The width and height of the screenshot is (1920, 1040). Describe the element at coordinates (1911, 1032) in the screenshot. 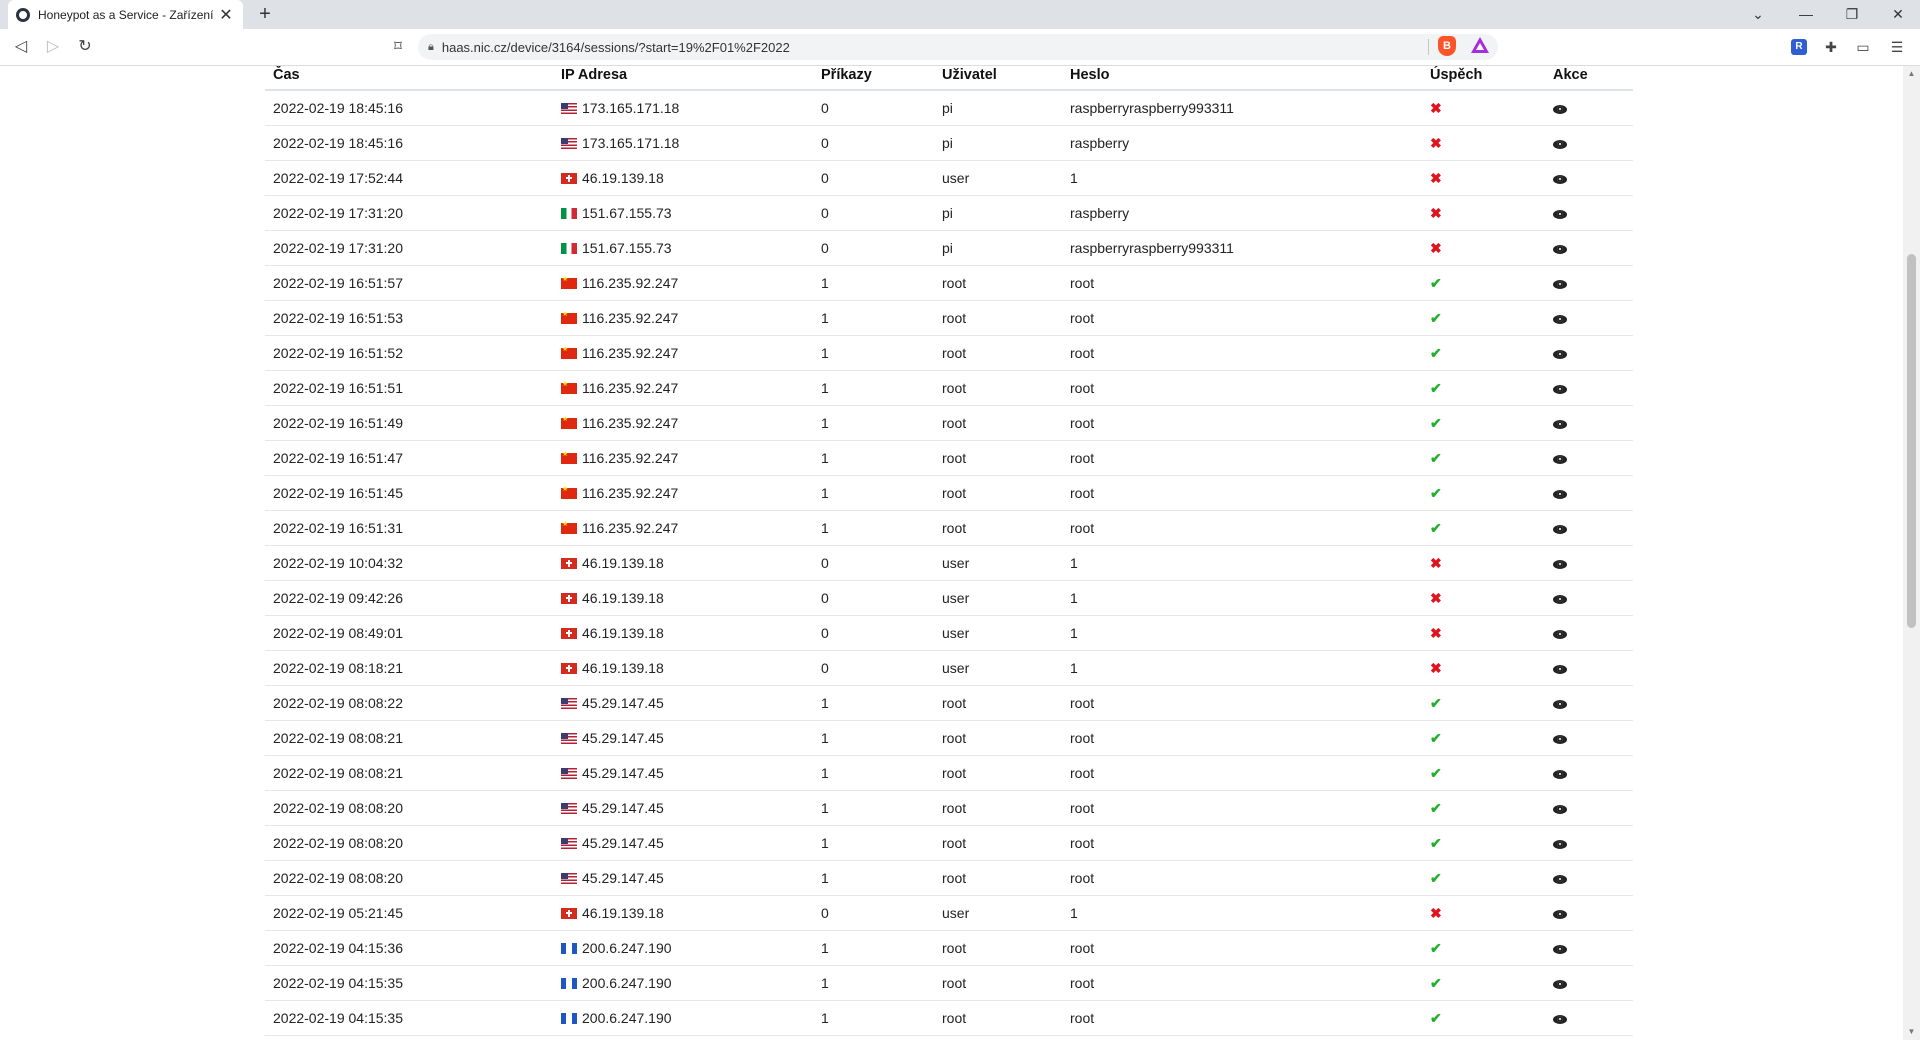

I see `scroll-down-icon: ▼` at that location.